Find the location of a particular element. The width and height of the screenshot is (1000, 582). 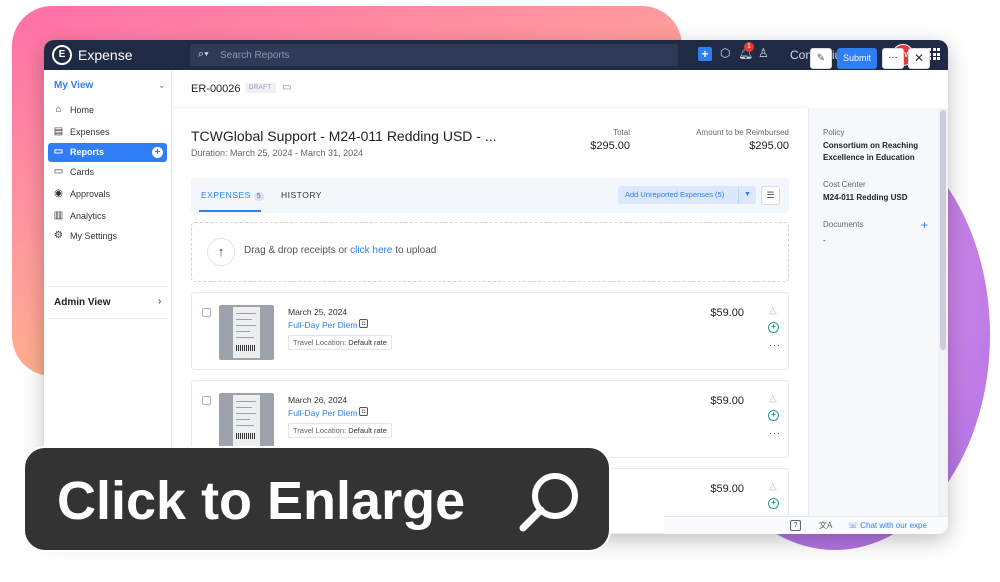

my-view-header: My View is located at coordinates (73, 85).